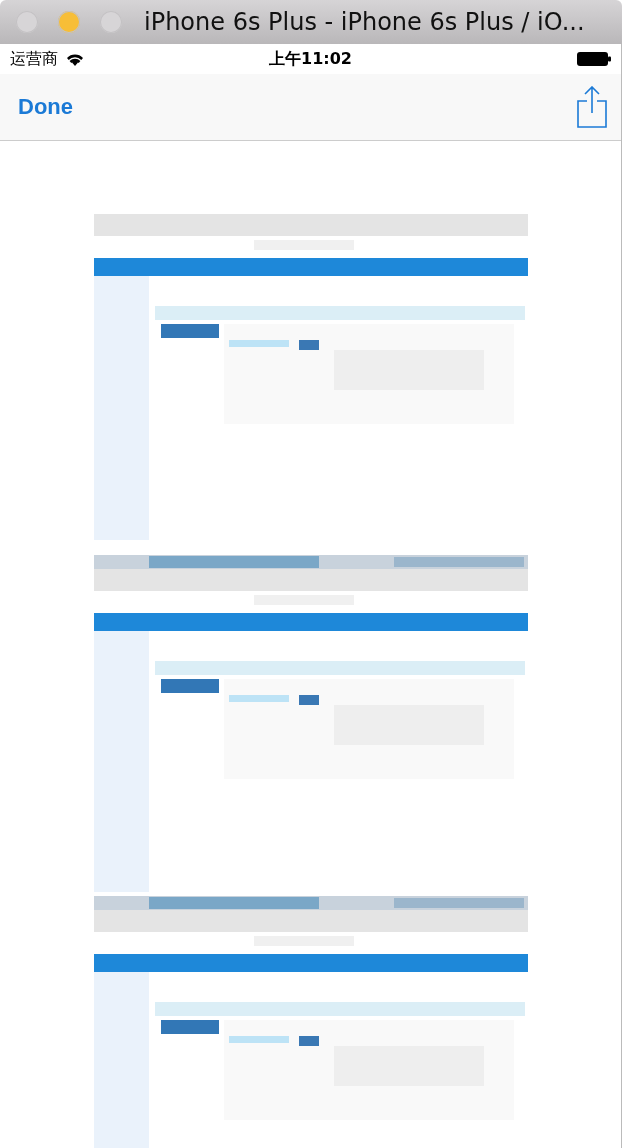  Describe the element at coordinates (69, 22) in the screenshot. I see `minimize-button` at that location.